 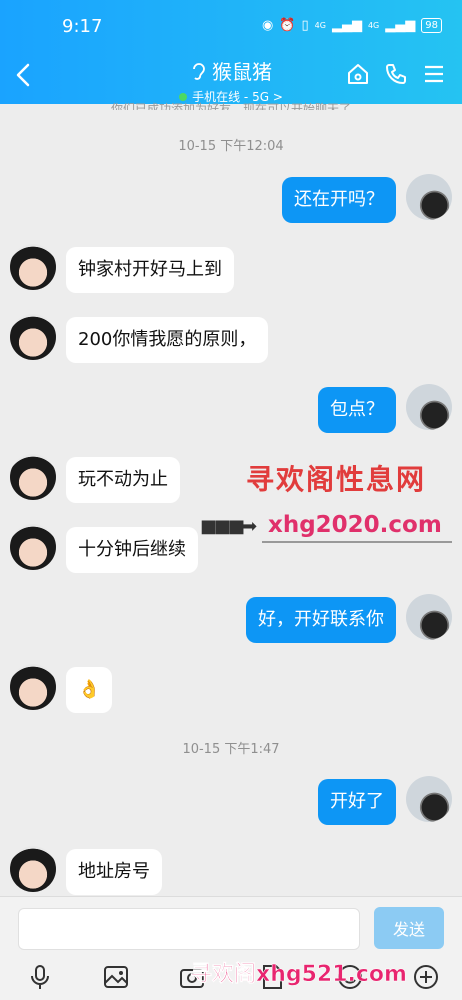 I want to click on message-bubble-in: 👌, so click(x=89, y=690).